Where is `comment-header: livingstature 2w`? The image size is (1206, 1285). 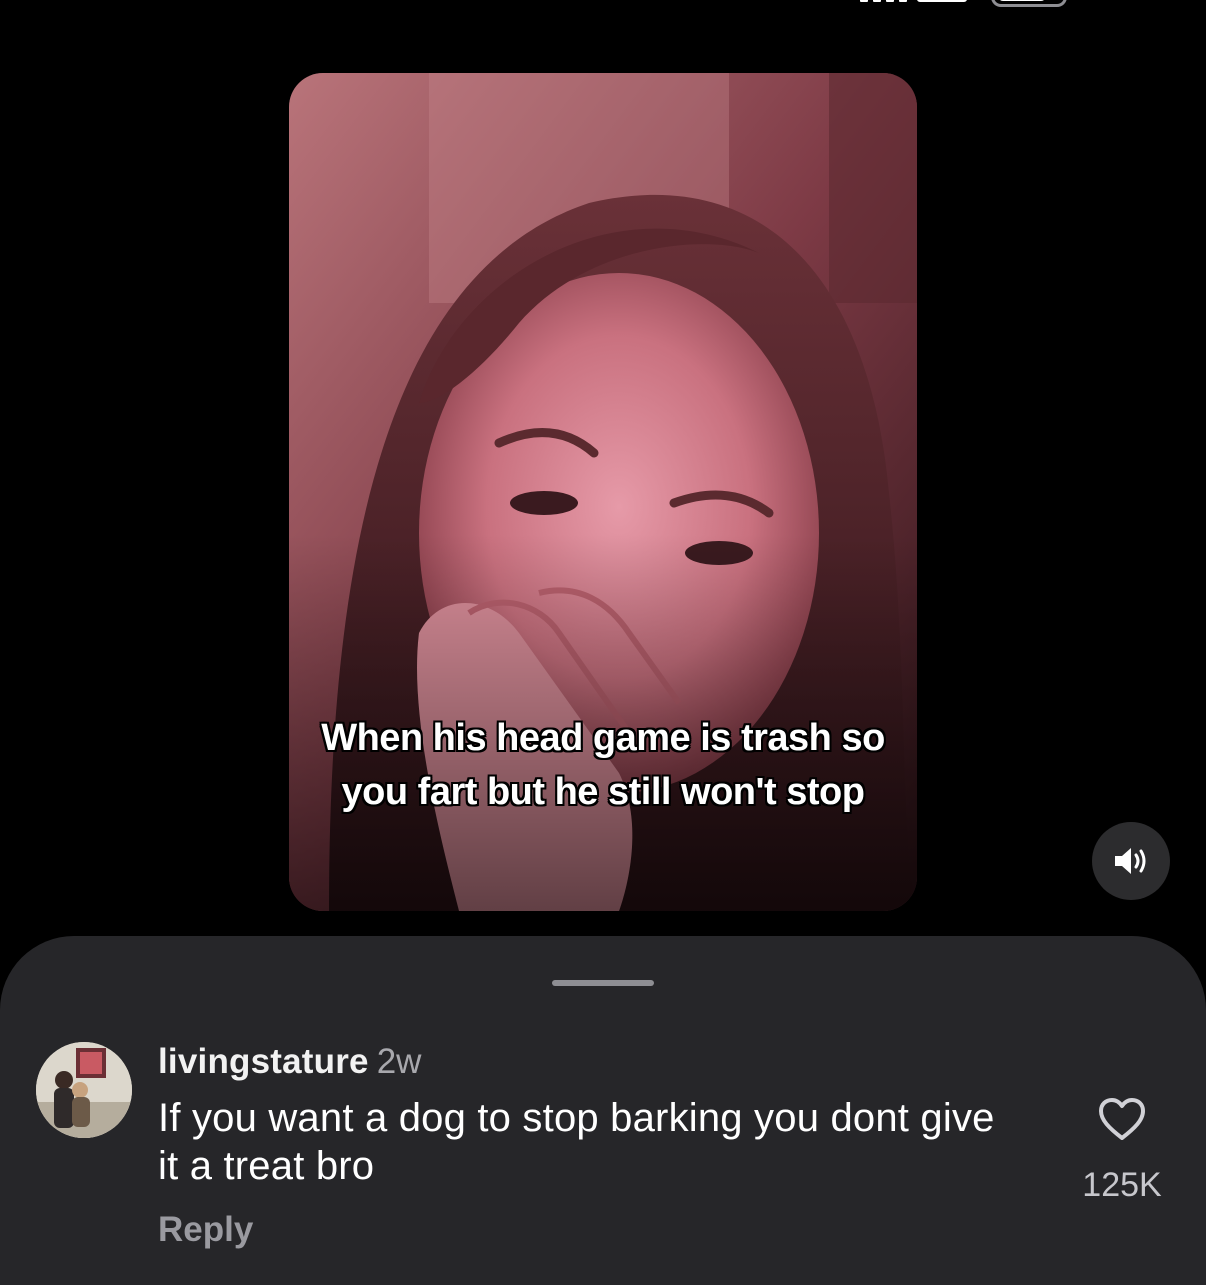 comment-header: livingstature 2w is located at coordinates (289, 1062).